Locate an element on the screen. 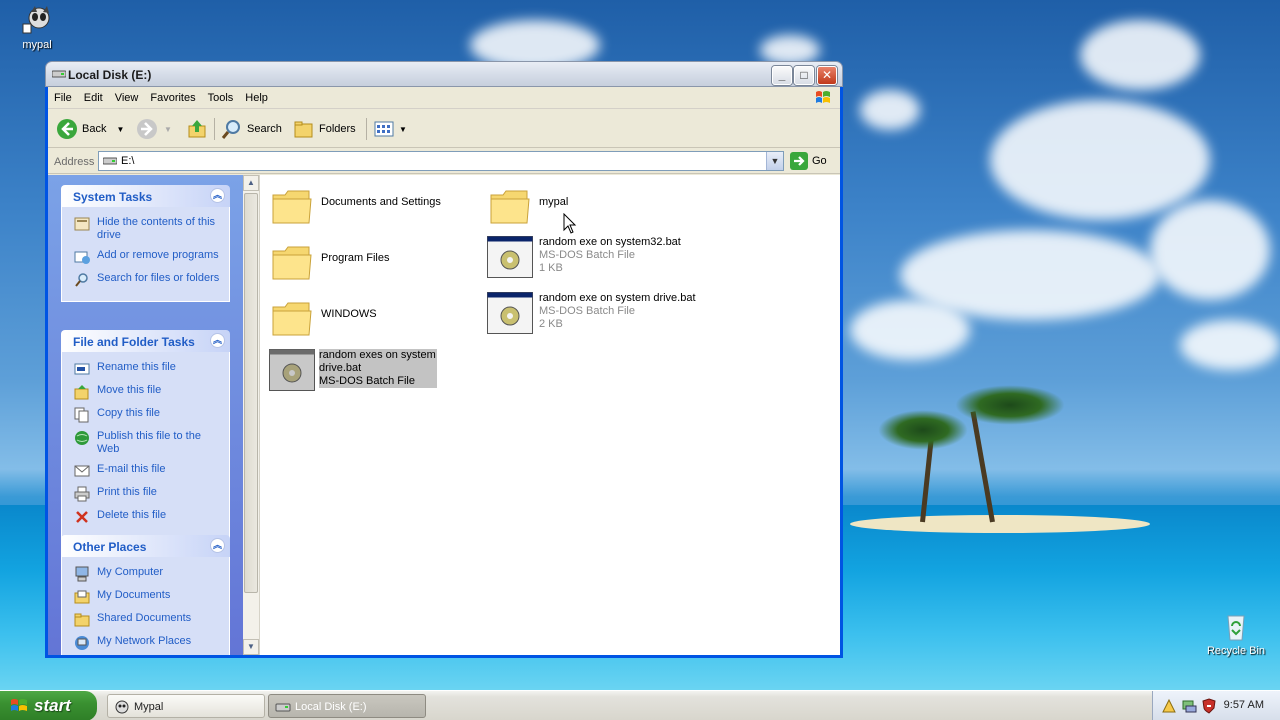  file-folder-tasks-title: File and Folder Tasks is located at coordinates (134, 342).